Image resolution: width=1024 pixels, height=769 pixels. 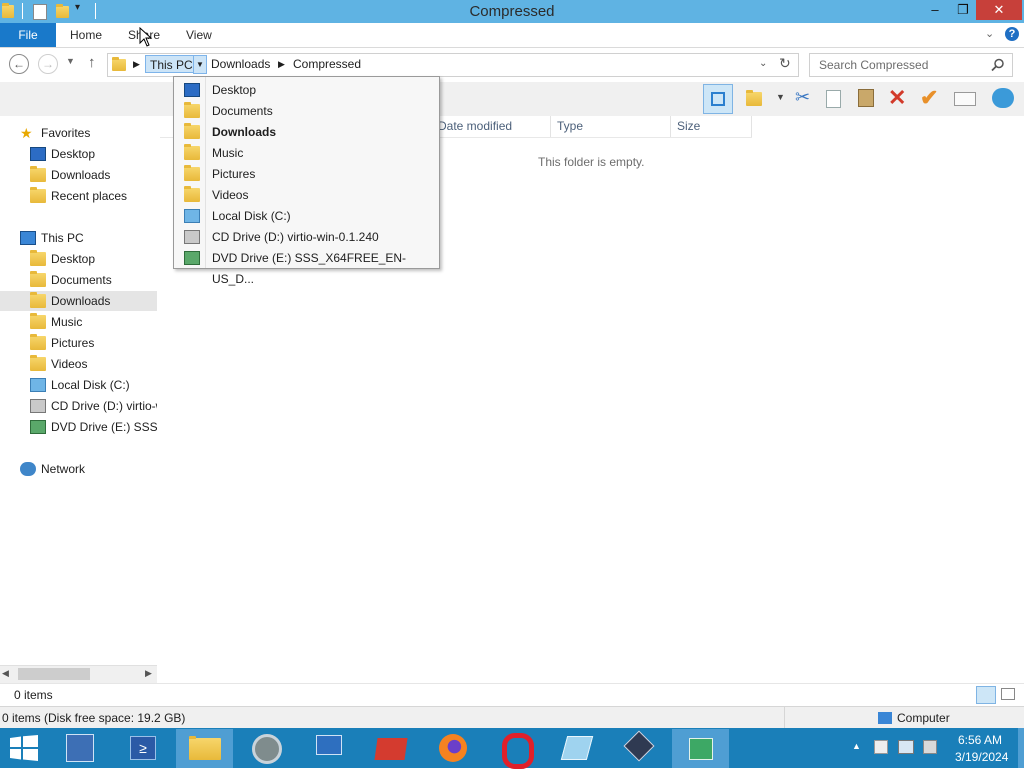 I want to click on chrome-icon, so click(x=267, y=748).